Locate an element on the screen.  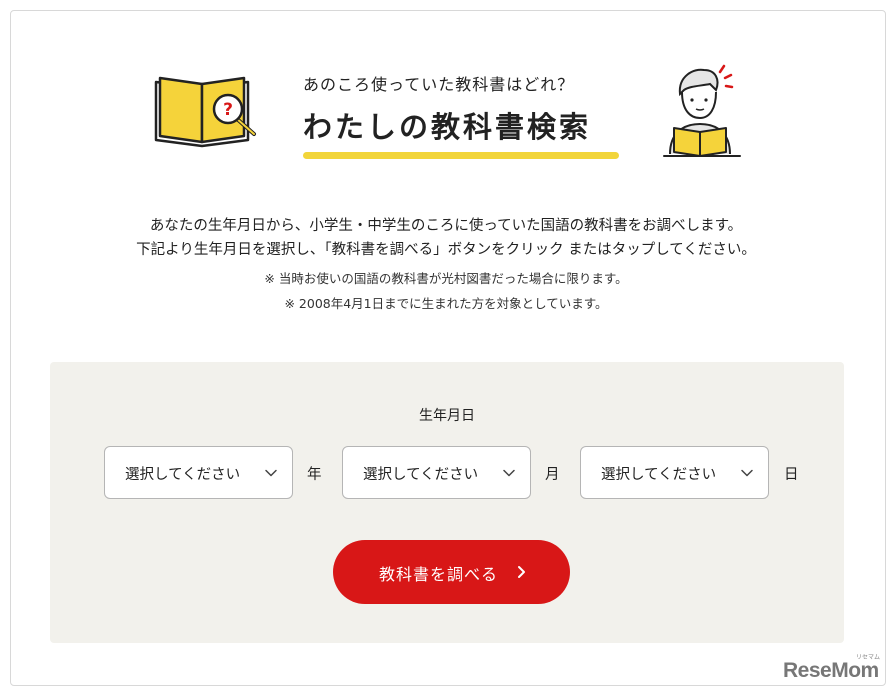
watermark-subtext: リセマム is located at coordinates (868, 657).